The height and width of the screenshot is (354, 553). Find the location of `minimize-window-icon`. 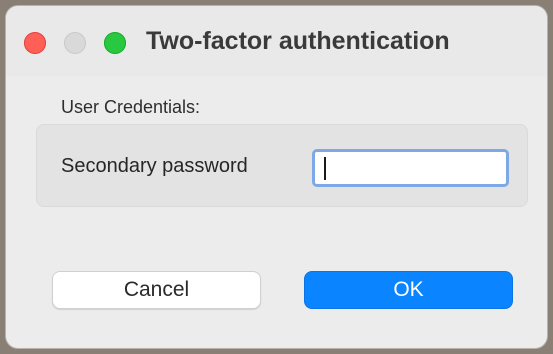

minimize-window-icon is located at coordinates (75, 43).